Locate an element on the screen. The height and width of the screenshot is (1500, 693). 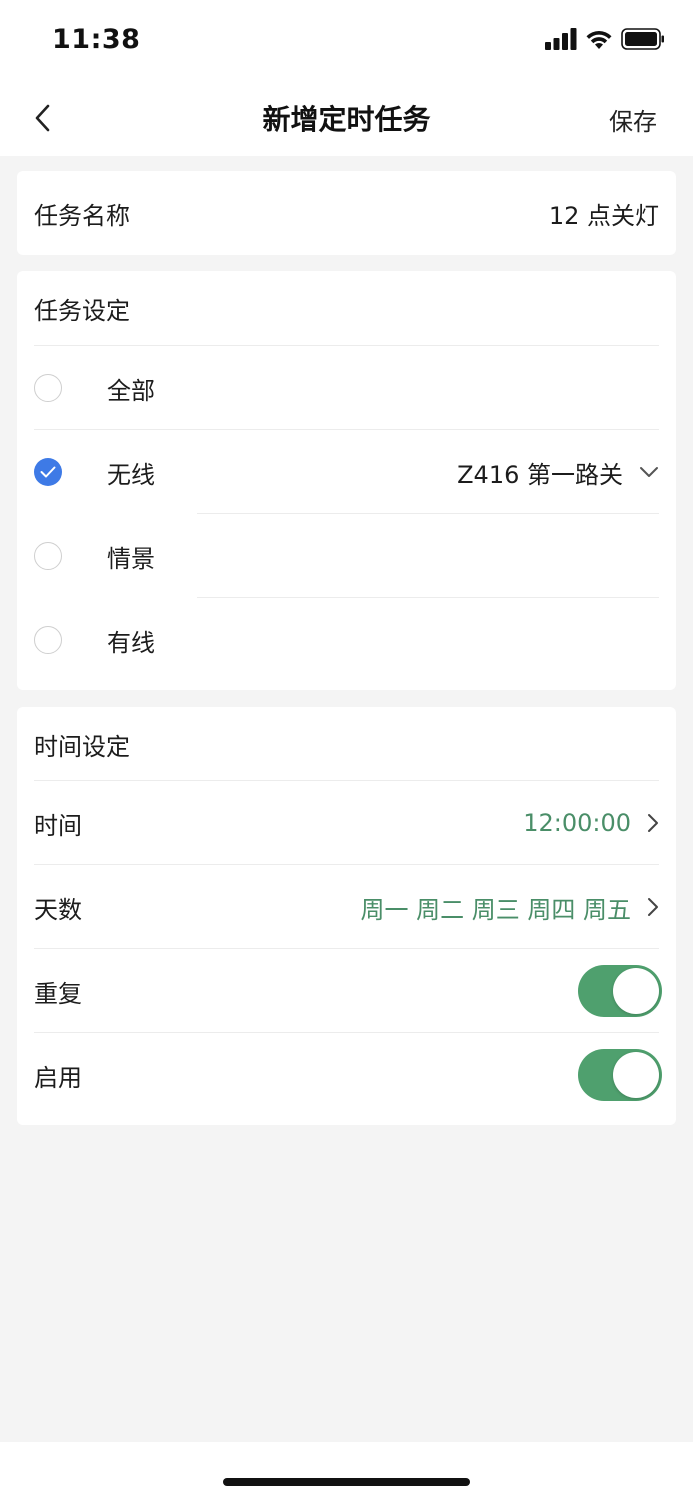
option-wired: 有线 is located at coordinates (346, 640).